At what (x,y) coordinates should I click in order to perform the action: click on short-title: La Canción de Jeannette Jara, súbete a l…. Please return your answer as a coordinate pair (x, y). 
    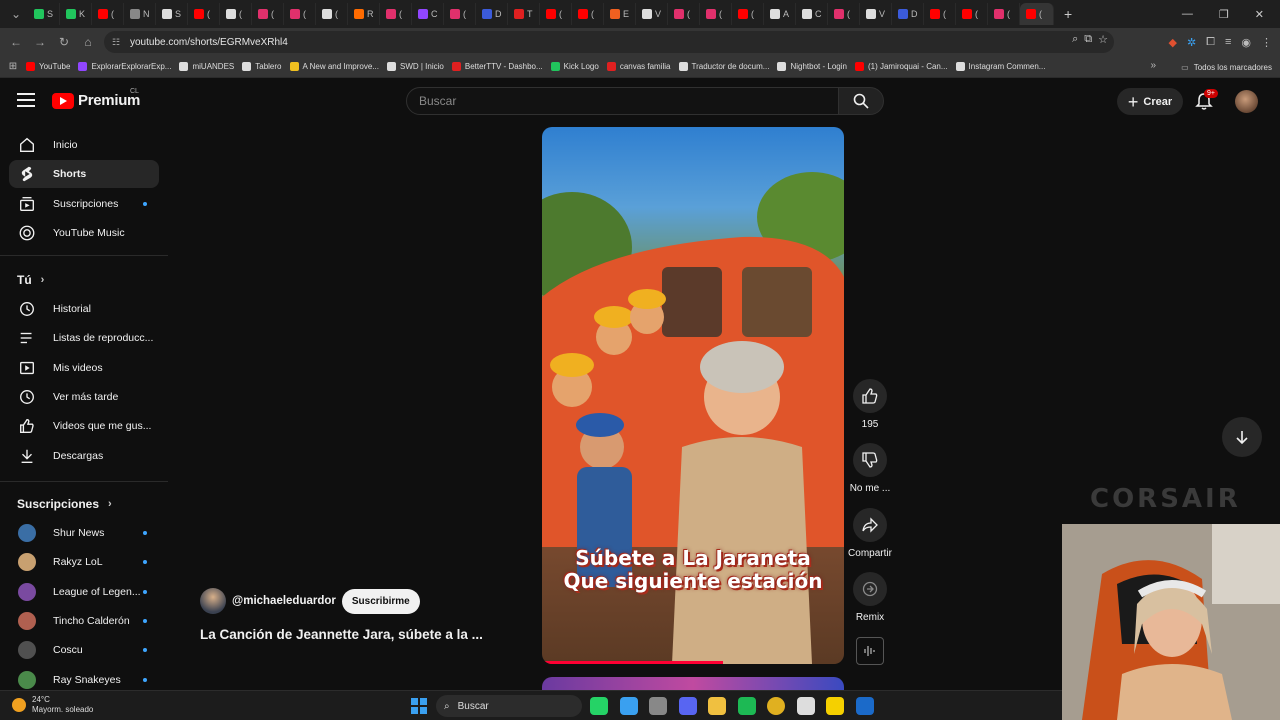
    Looking at the image, I should click on (341, 634).